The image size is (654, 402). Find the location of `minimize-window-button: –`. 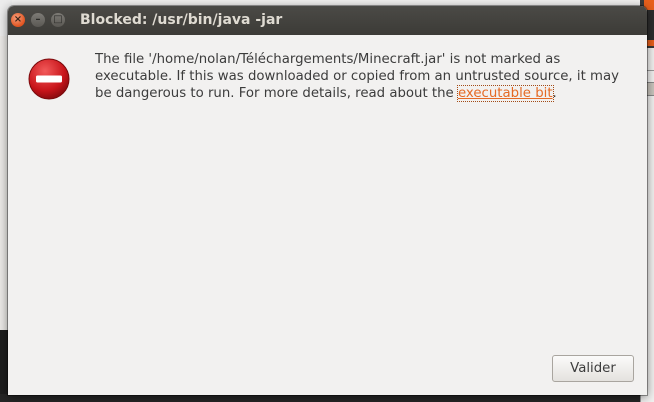

minimize-window-button: – is located at coordinates (38, 20).